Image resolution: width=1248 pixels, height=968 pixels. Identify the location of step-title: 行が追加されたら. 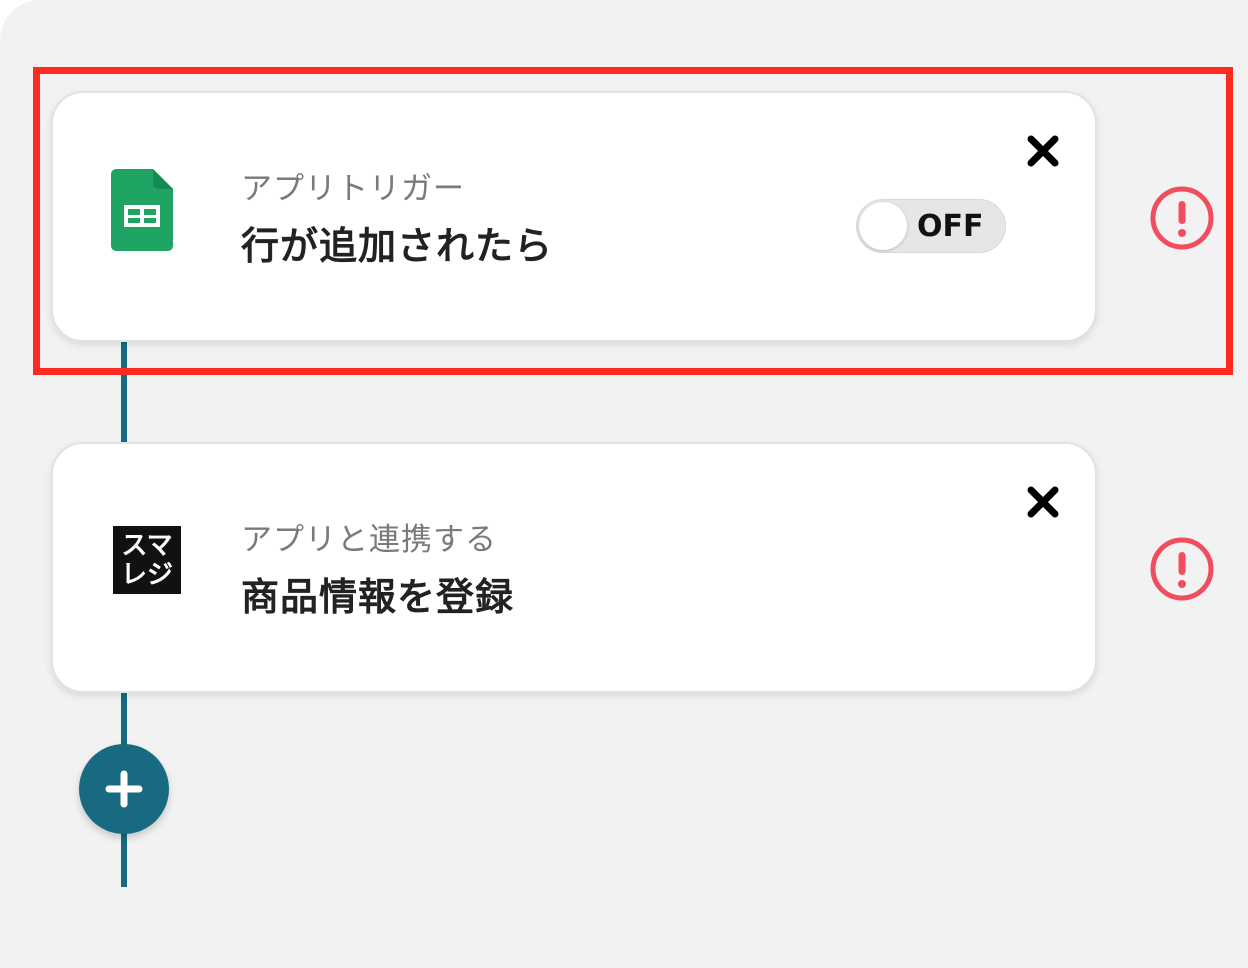
(397, 246).